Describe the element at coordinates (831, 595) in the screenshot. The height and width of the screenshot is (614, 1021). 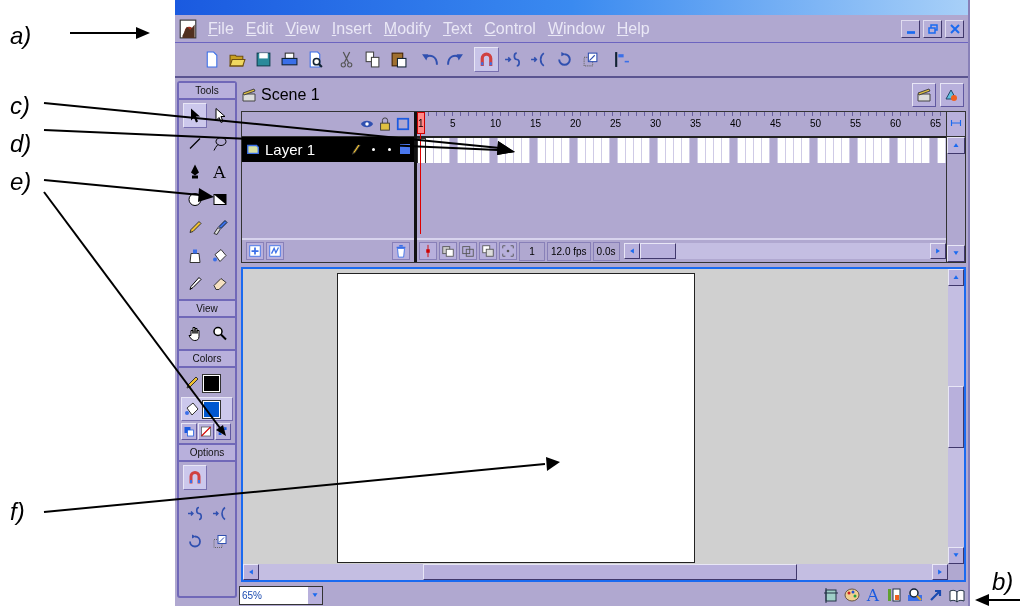
I see `info-panel-button` at that location.